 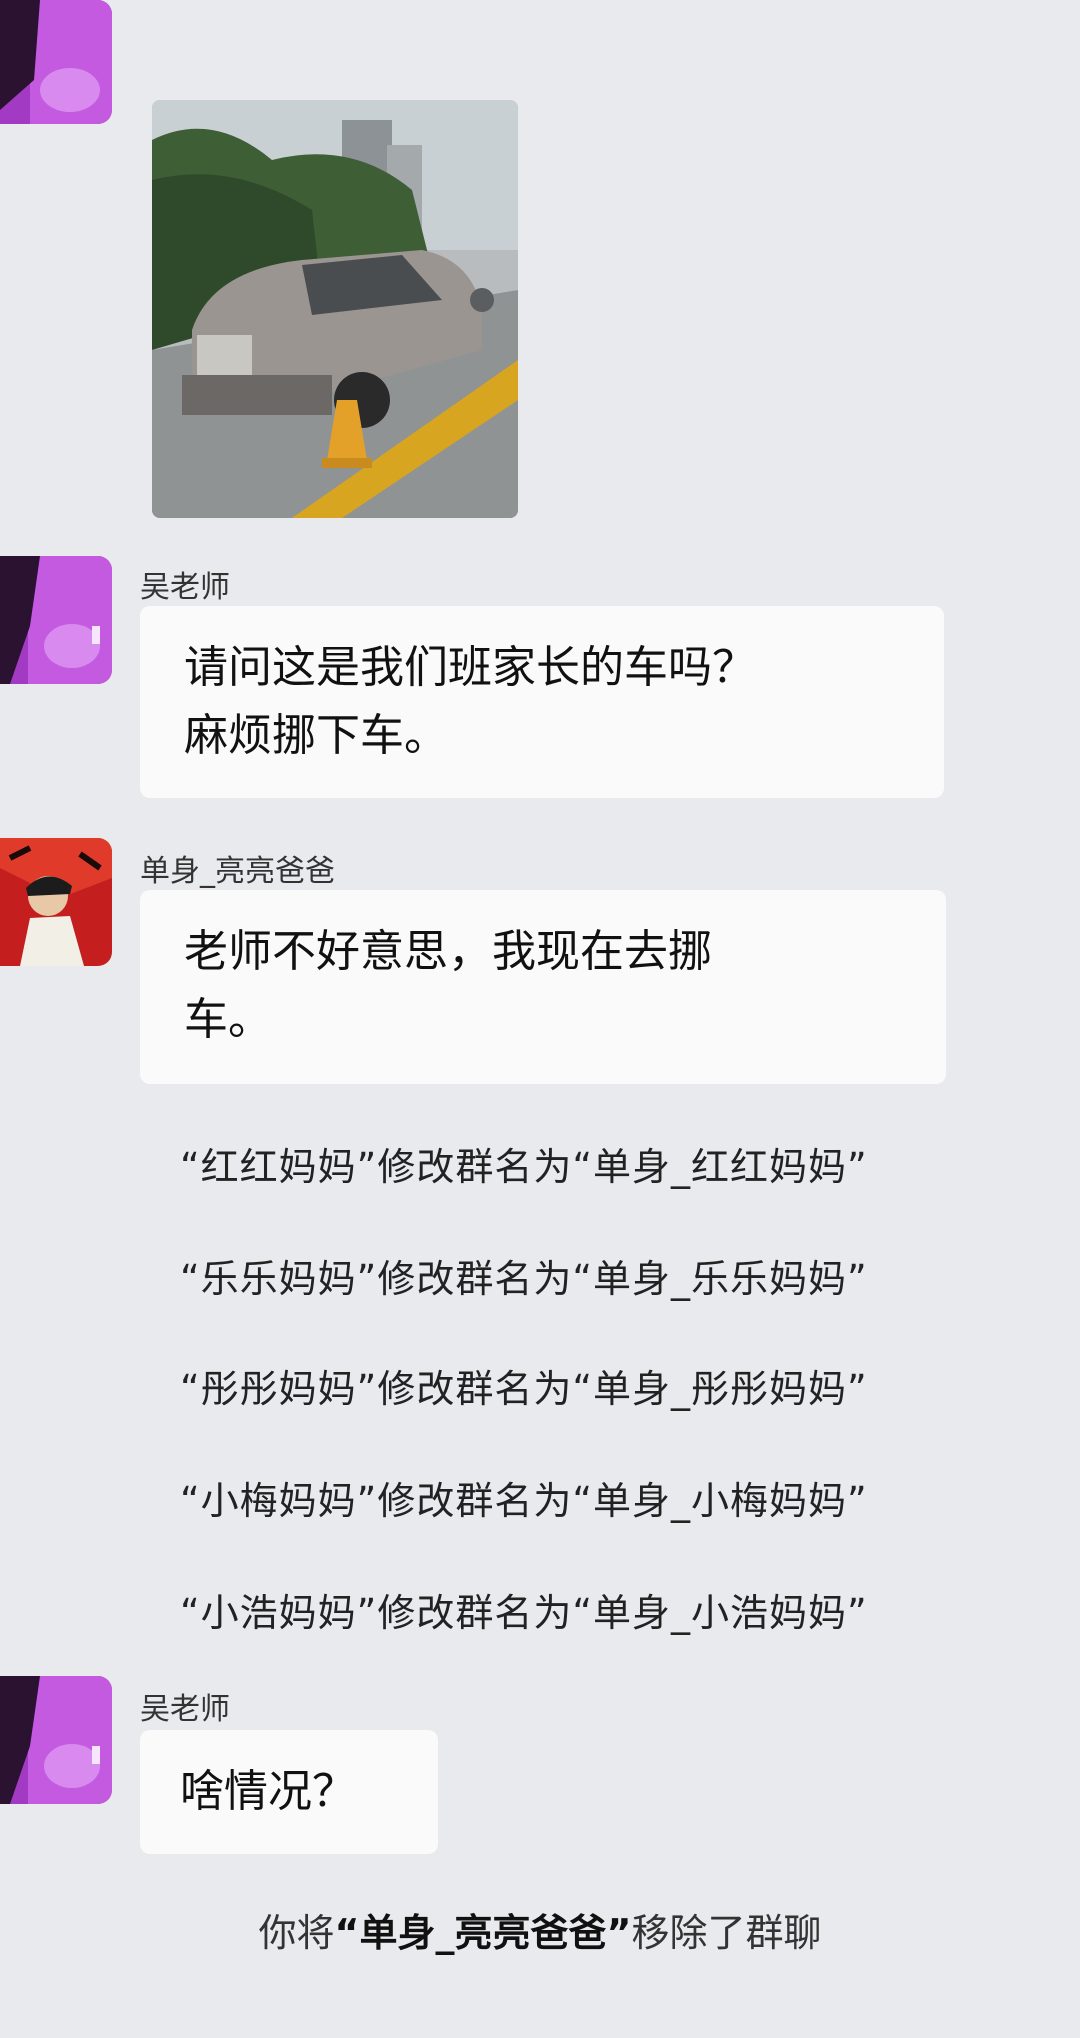 What do you see at coordinates (316, 735) in the screenshot?
I see `message-text-line: 麻烦挪下车。` at bounding box center [316, 735].